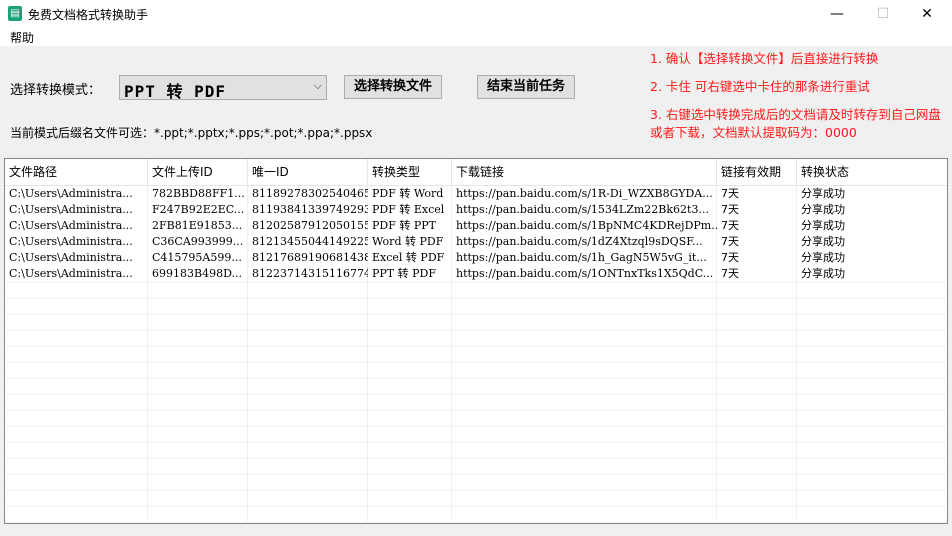 Image resolution: width=952 pixels, height=536 pixels. What do you see at coordinates (310, 225) in the screenshot?
I see `table-cell: 81202587912050155` at bounding box center [310, 225].